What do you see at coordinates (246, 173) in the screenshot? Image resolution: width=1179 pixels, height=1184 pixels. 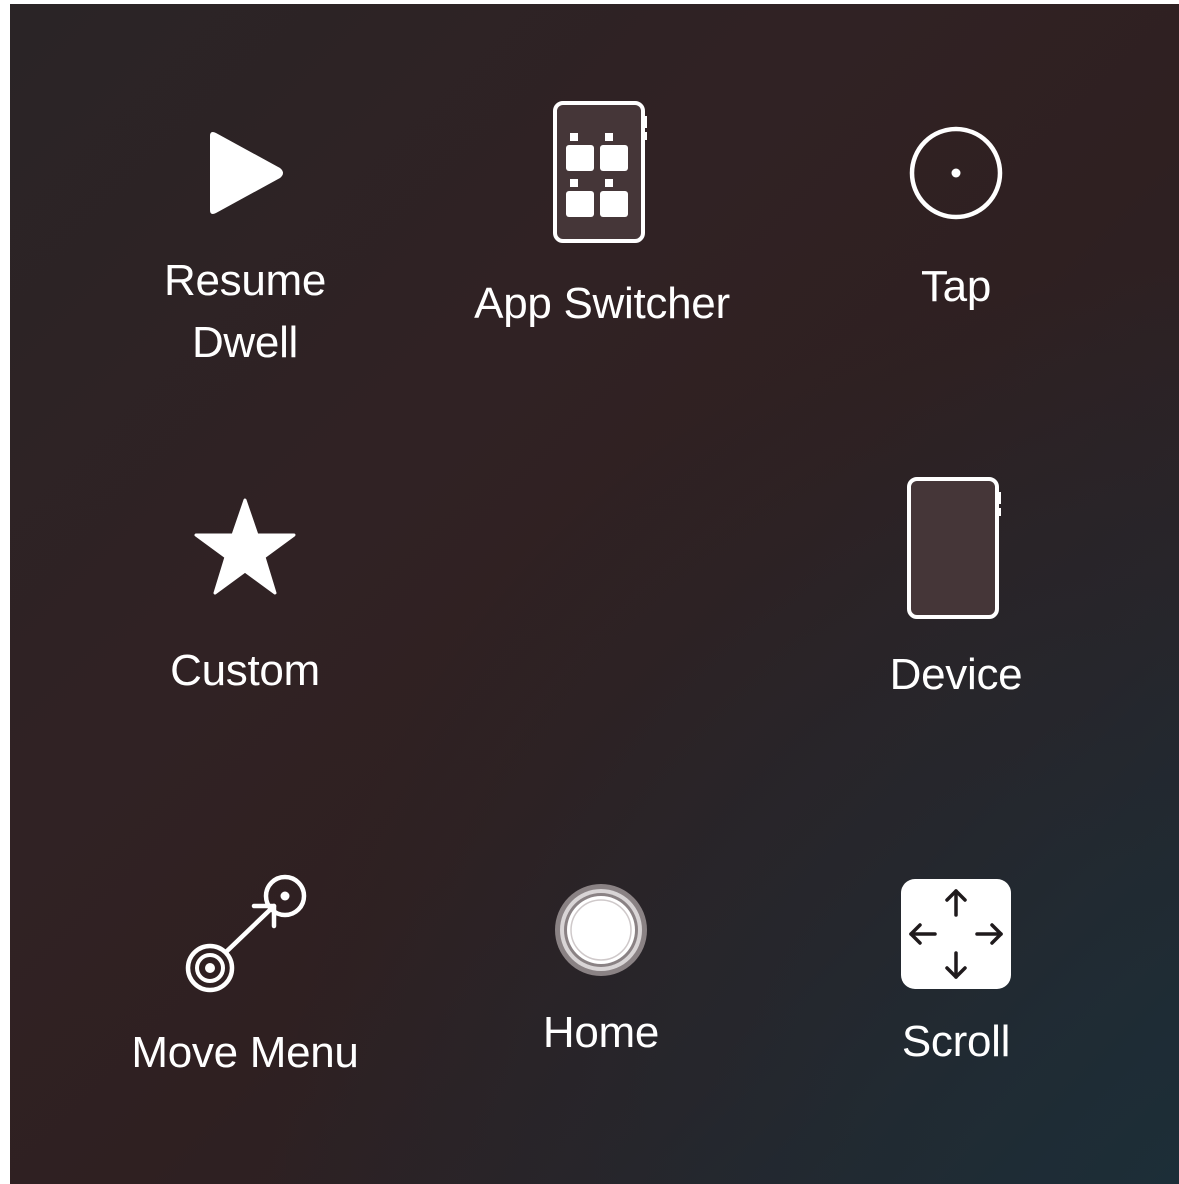 I see `play-icon` at bounding box center [246, 173].